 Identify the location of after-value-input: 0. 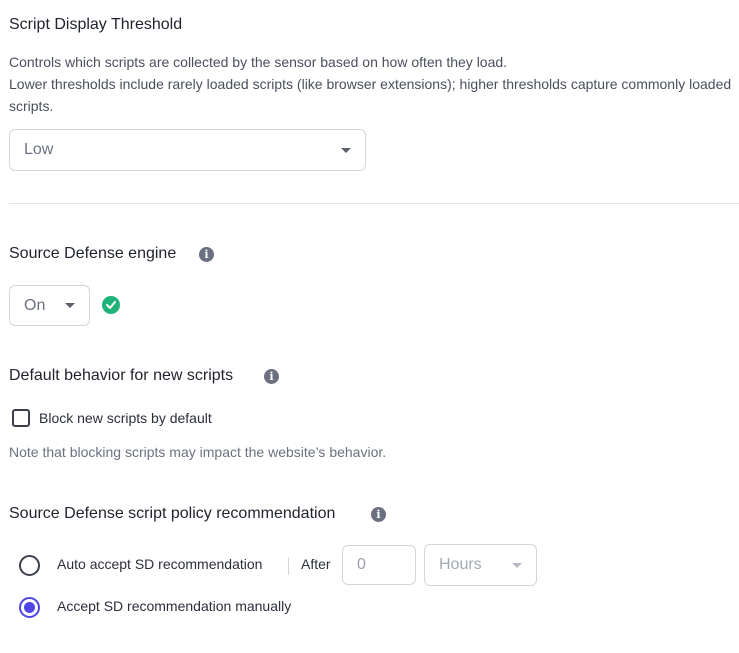
(379, 565).